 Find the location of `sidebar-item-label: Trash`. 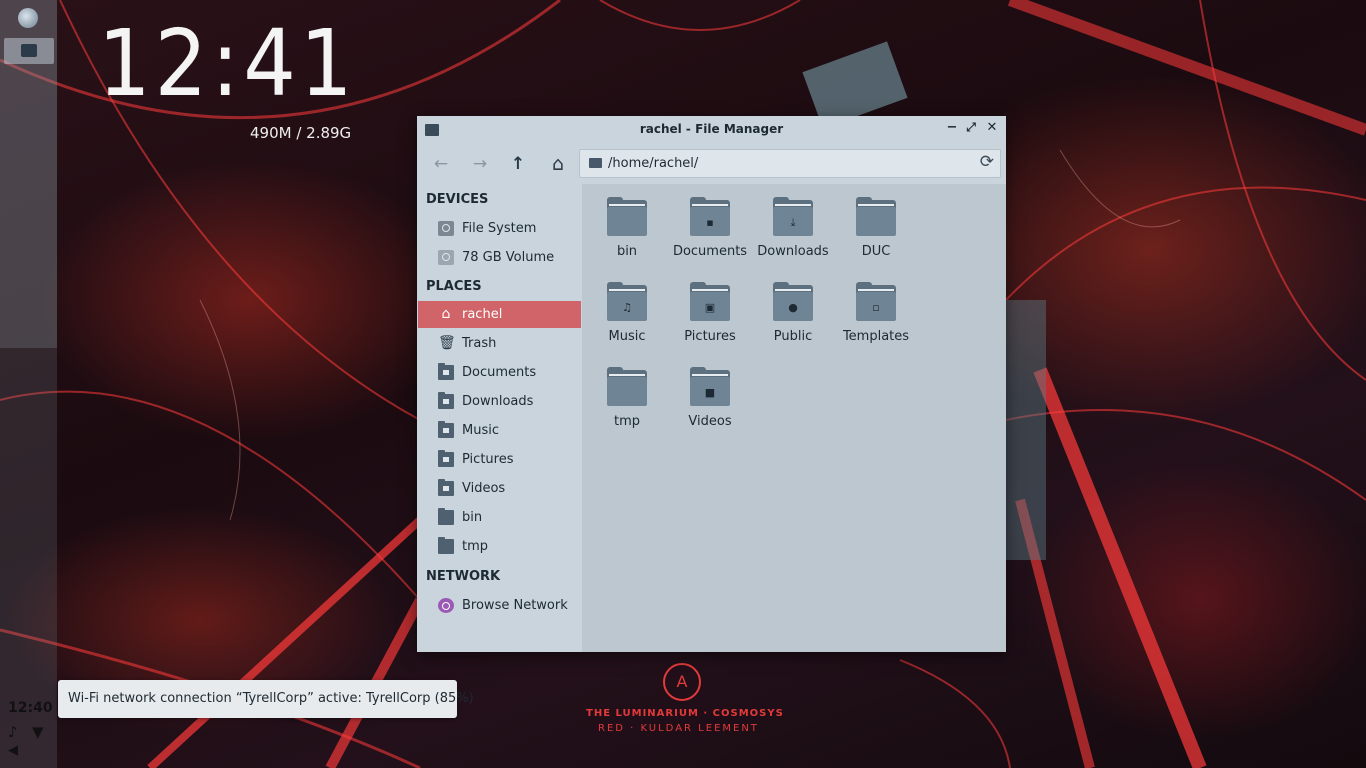

sidebar-item-label: Trash is located at coordinates (479, 343).